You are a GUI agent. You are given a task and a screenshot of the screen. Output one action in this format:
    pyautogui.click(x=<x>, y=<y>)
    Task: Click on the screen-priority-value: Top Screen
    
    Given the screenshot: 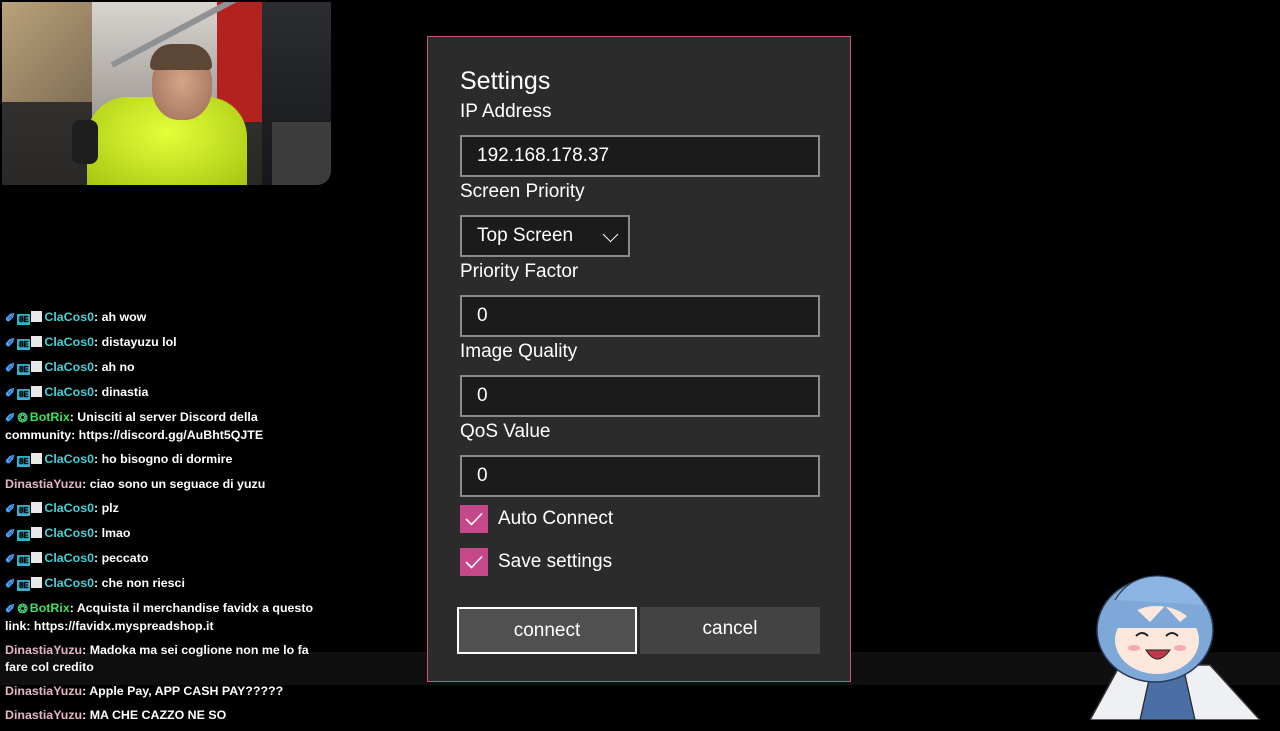 What is the action you would take?
    pyautogui.click(x=525, y=235)
    